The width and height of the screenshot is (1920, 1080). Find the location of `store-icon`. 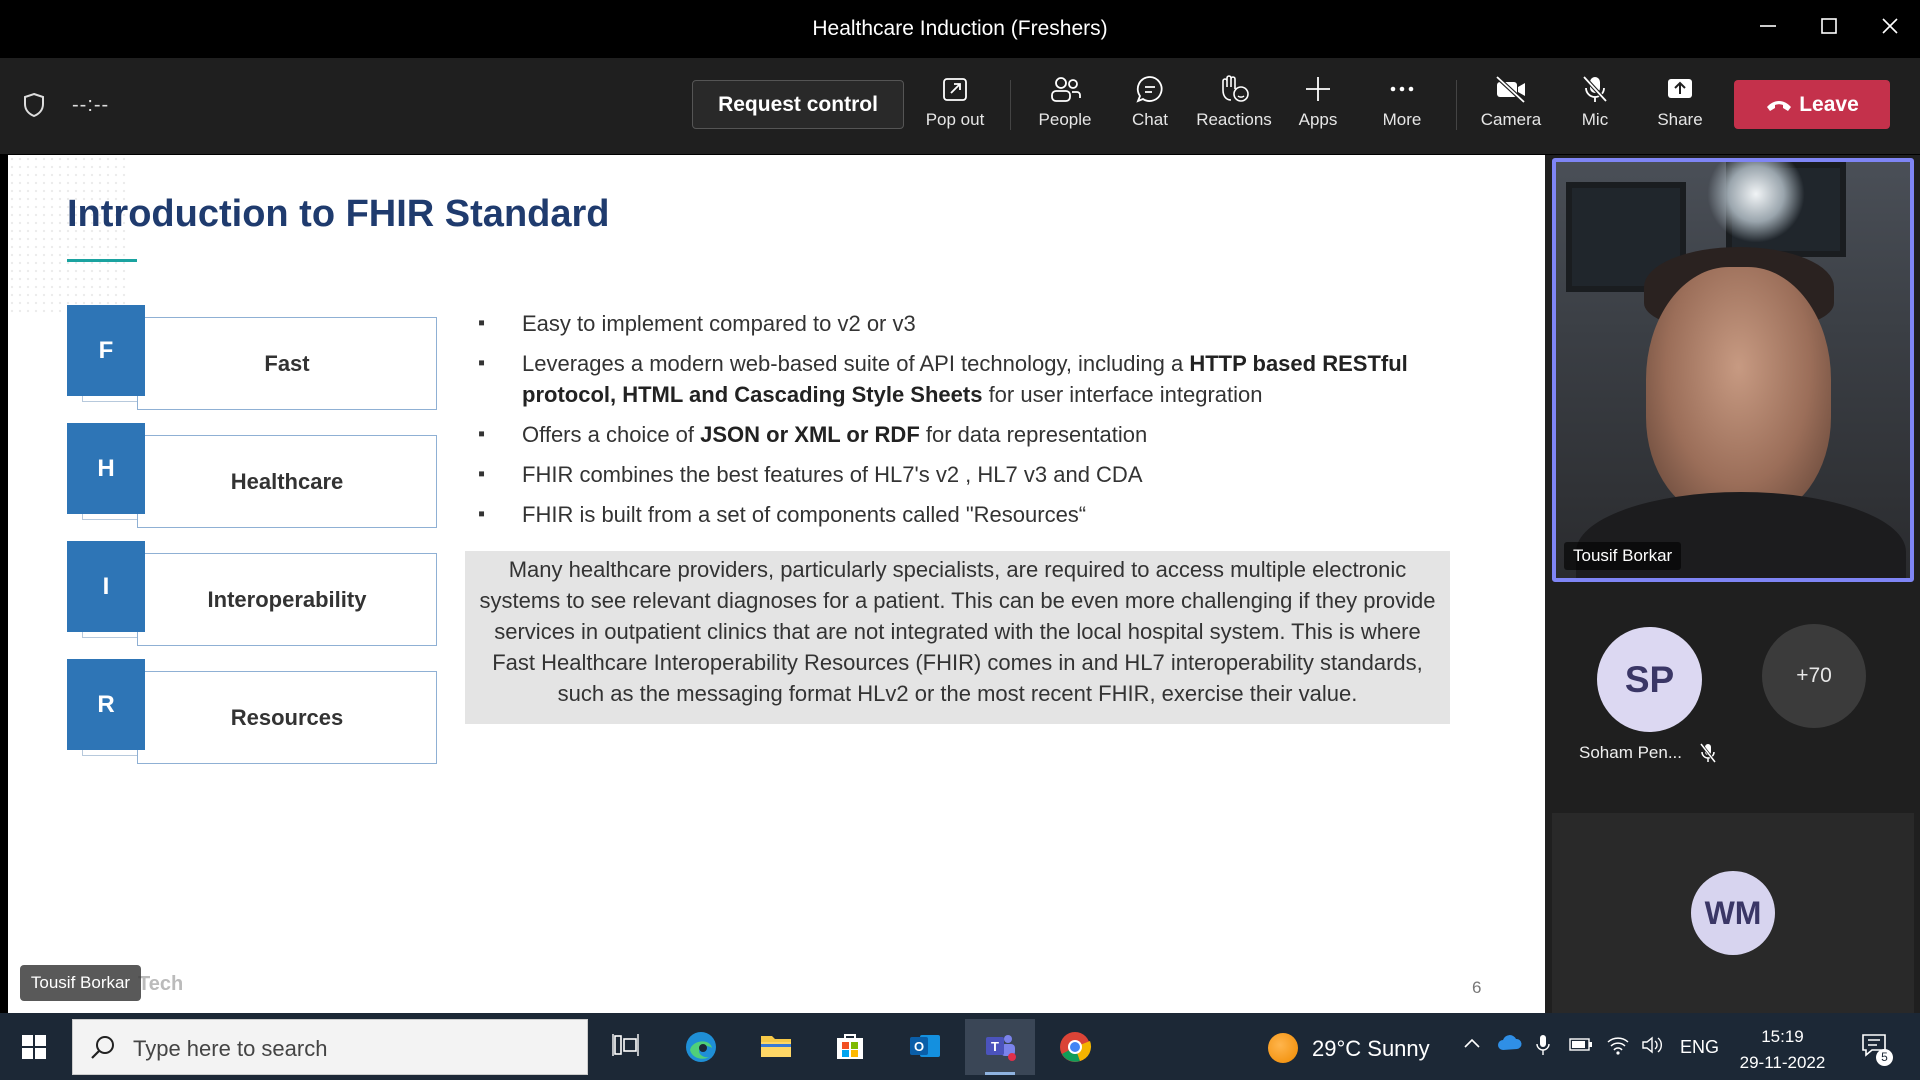

store-icon is located at coordinates (850, 1046).